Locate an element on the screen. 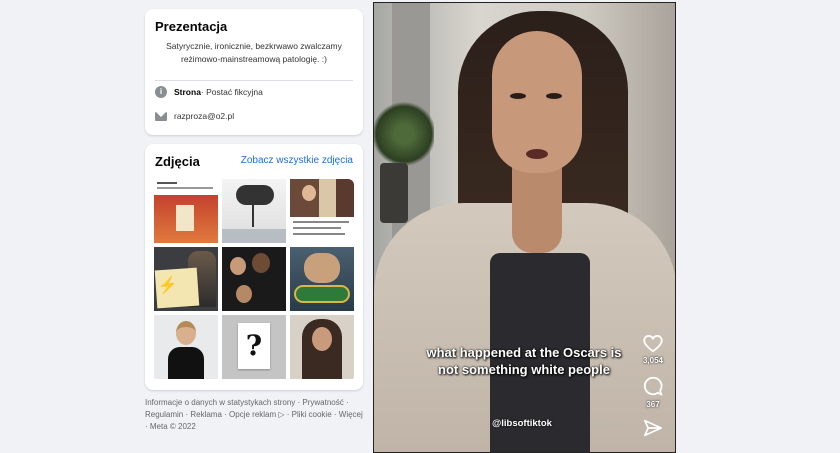 Image resolution: width=840 pixels, height=453 pixels. photo-grid: ? is located at coordinates (254, 280).